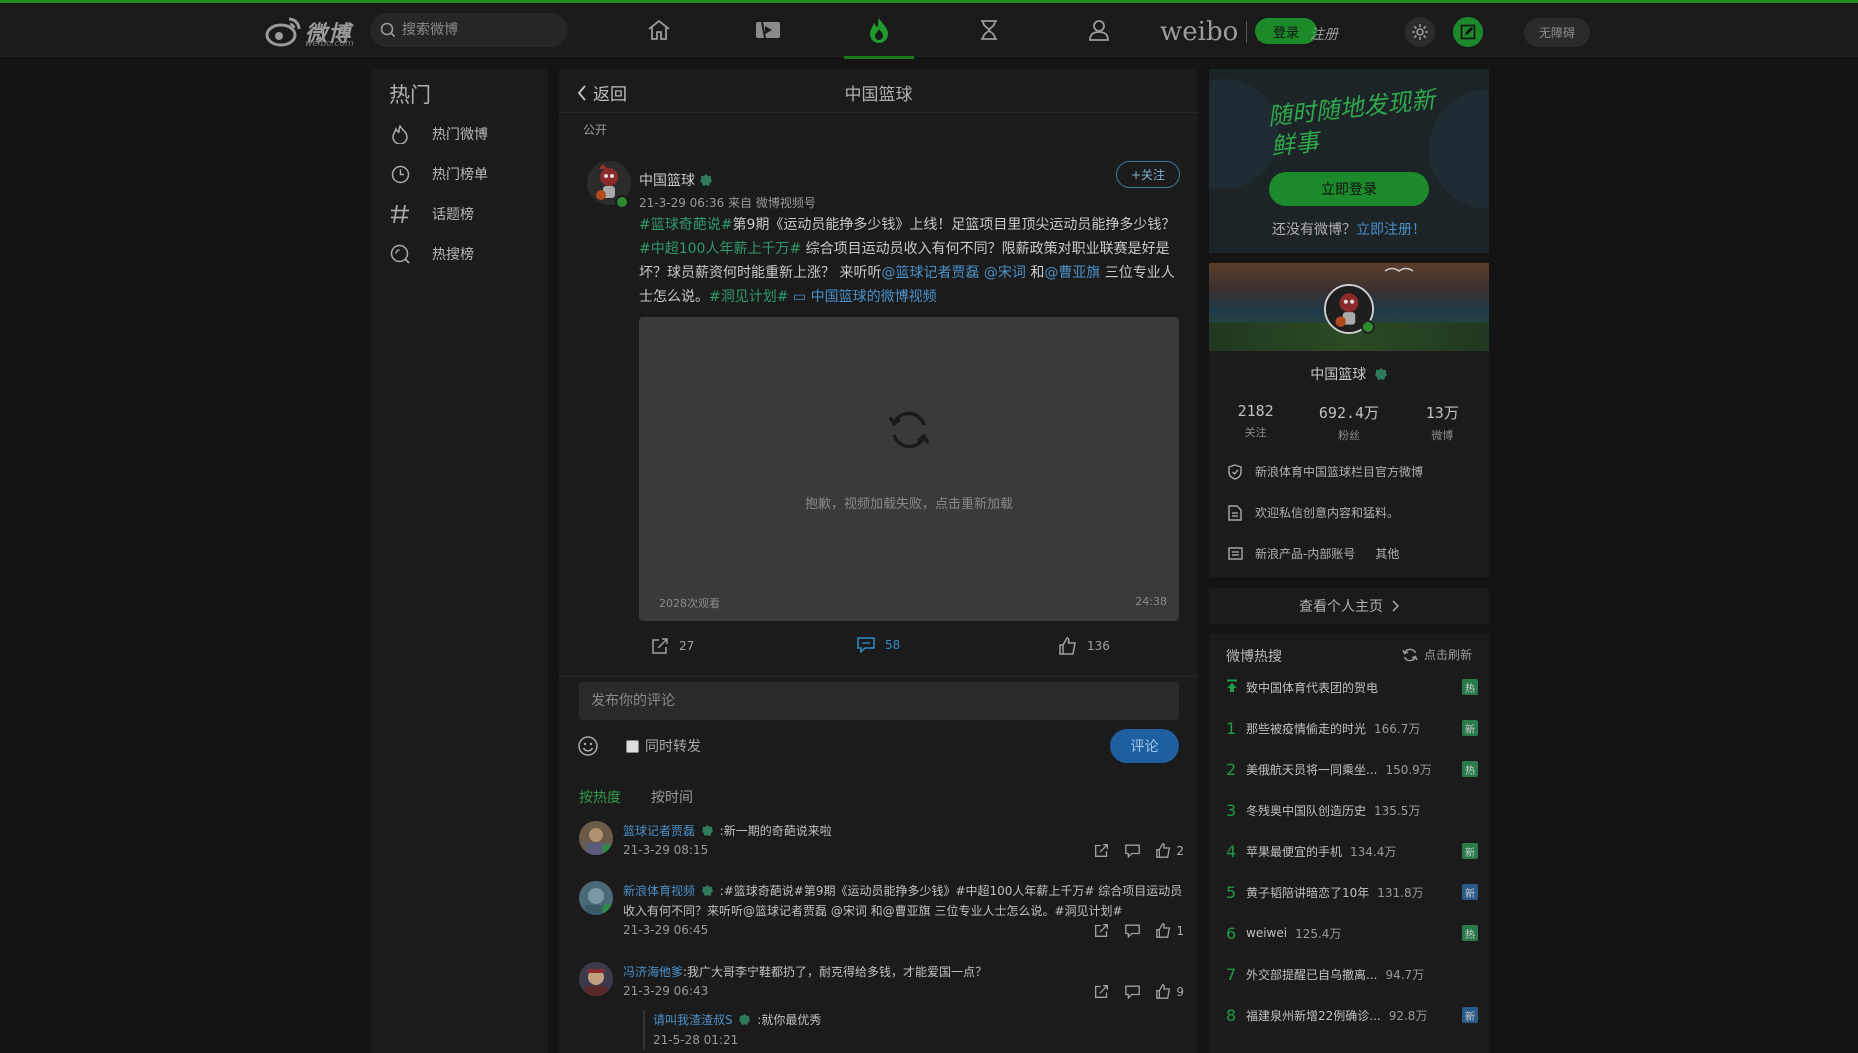 The width and height of the screenshot is (1858, 1053). What do you see at coordinates (1286, 31) in the screenshot?
I see `login-button: 登录` at bounding box center [1286, 31].